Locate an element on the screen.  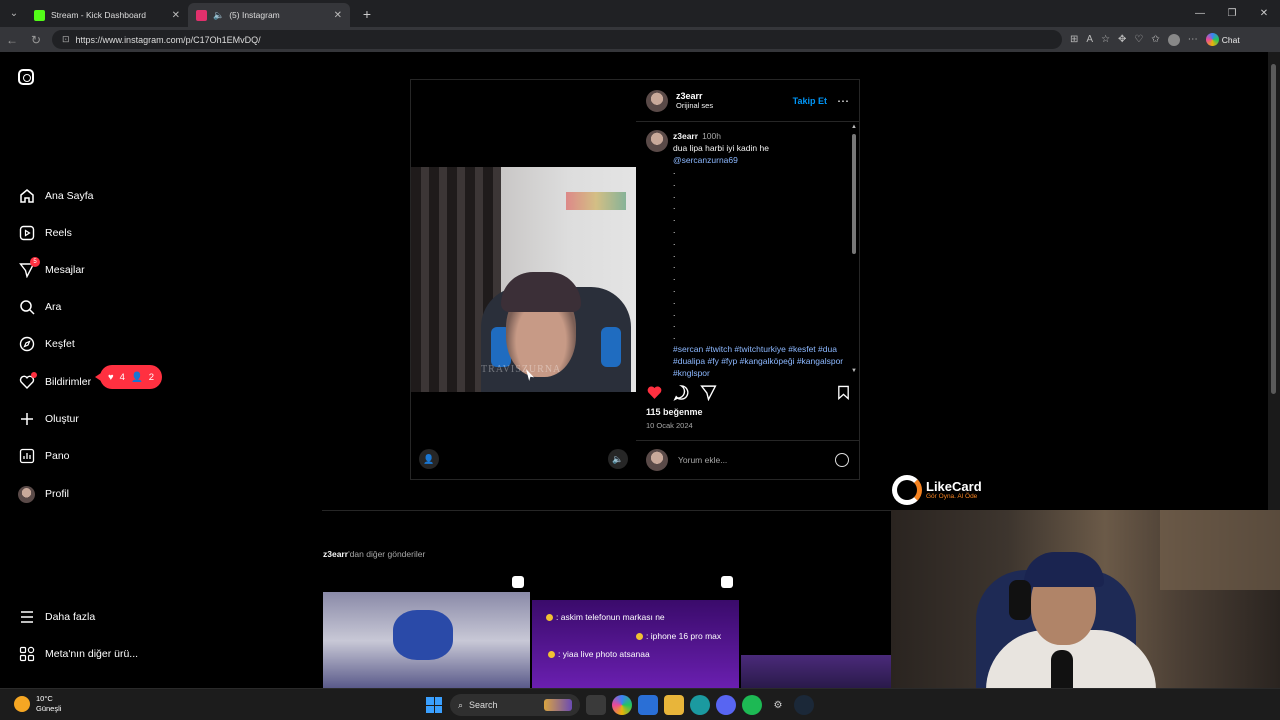
likes-count: 115 beğenme is located at coordinates (674, 412).